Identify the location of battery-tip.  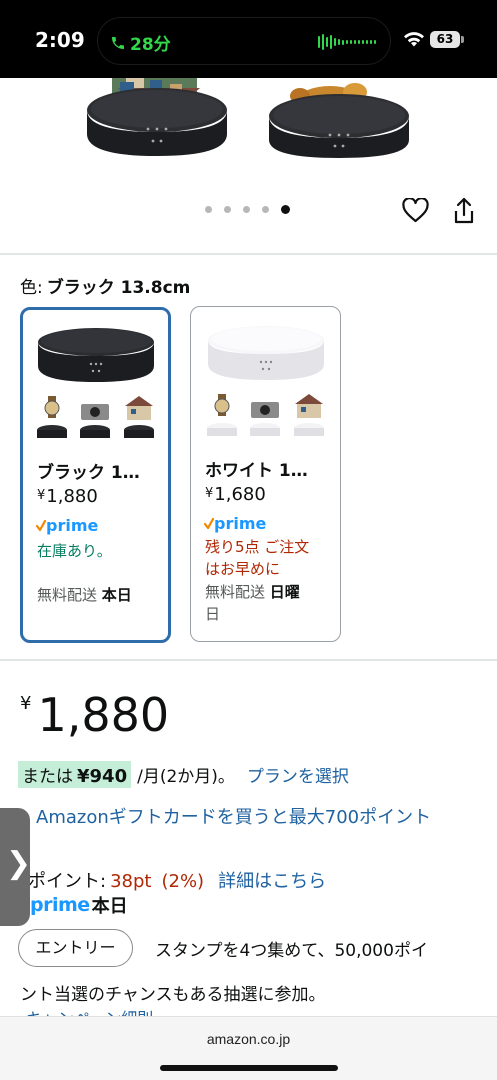
(462, 39).